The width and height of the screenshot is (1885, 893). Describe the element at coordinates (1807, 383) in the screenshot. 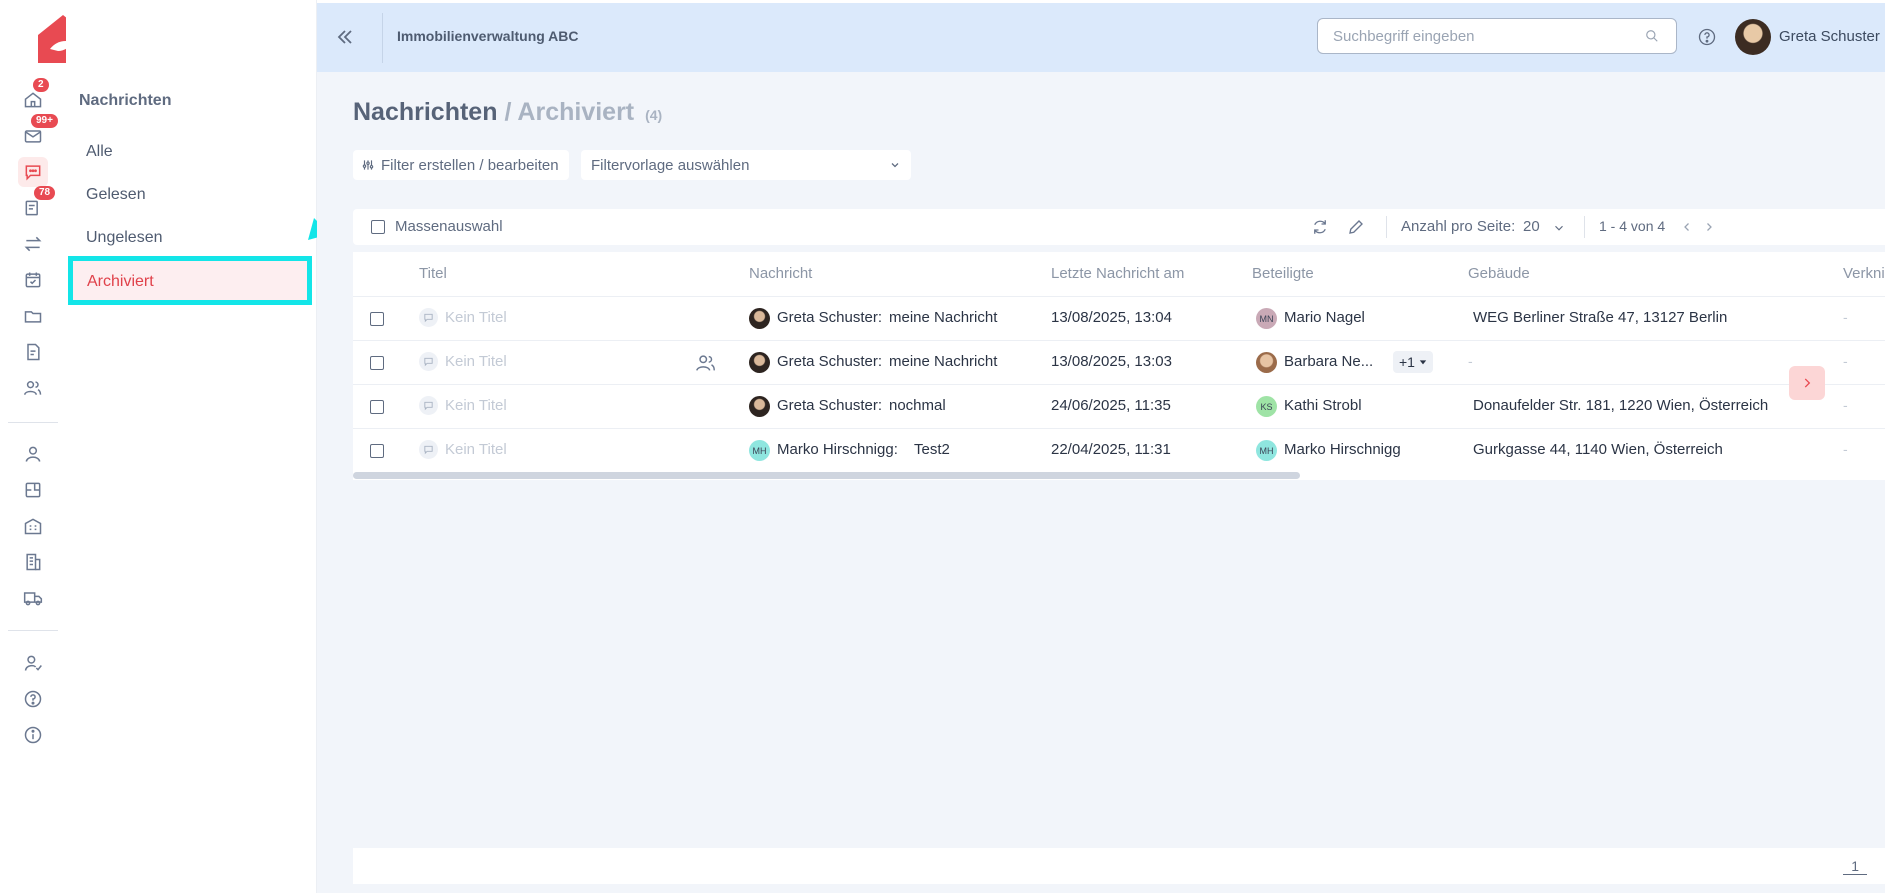

I see `scroll-right-button` at that location.